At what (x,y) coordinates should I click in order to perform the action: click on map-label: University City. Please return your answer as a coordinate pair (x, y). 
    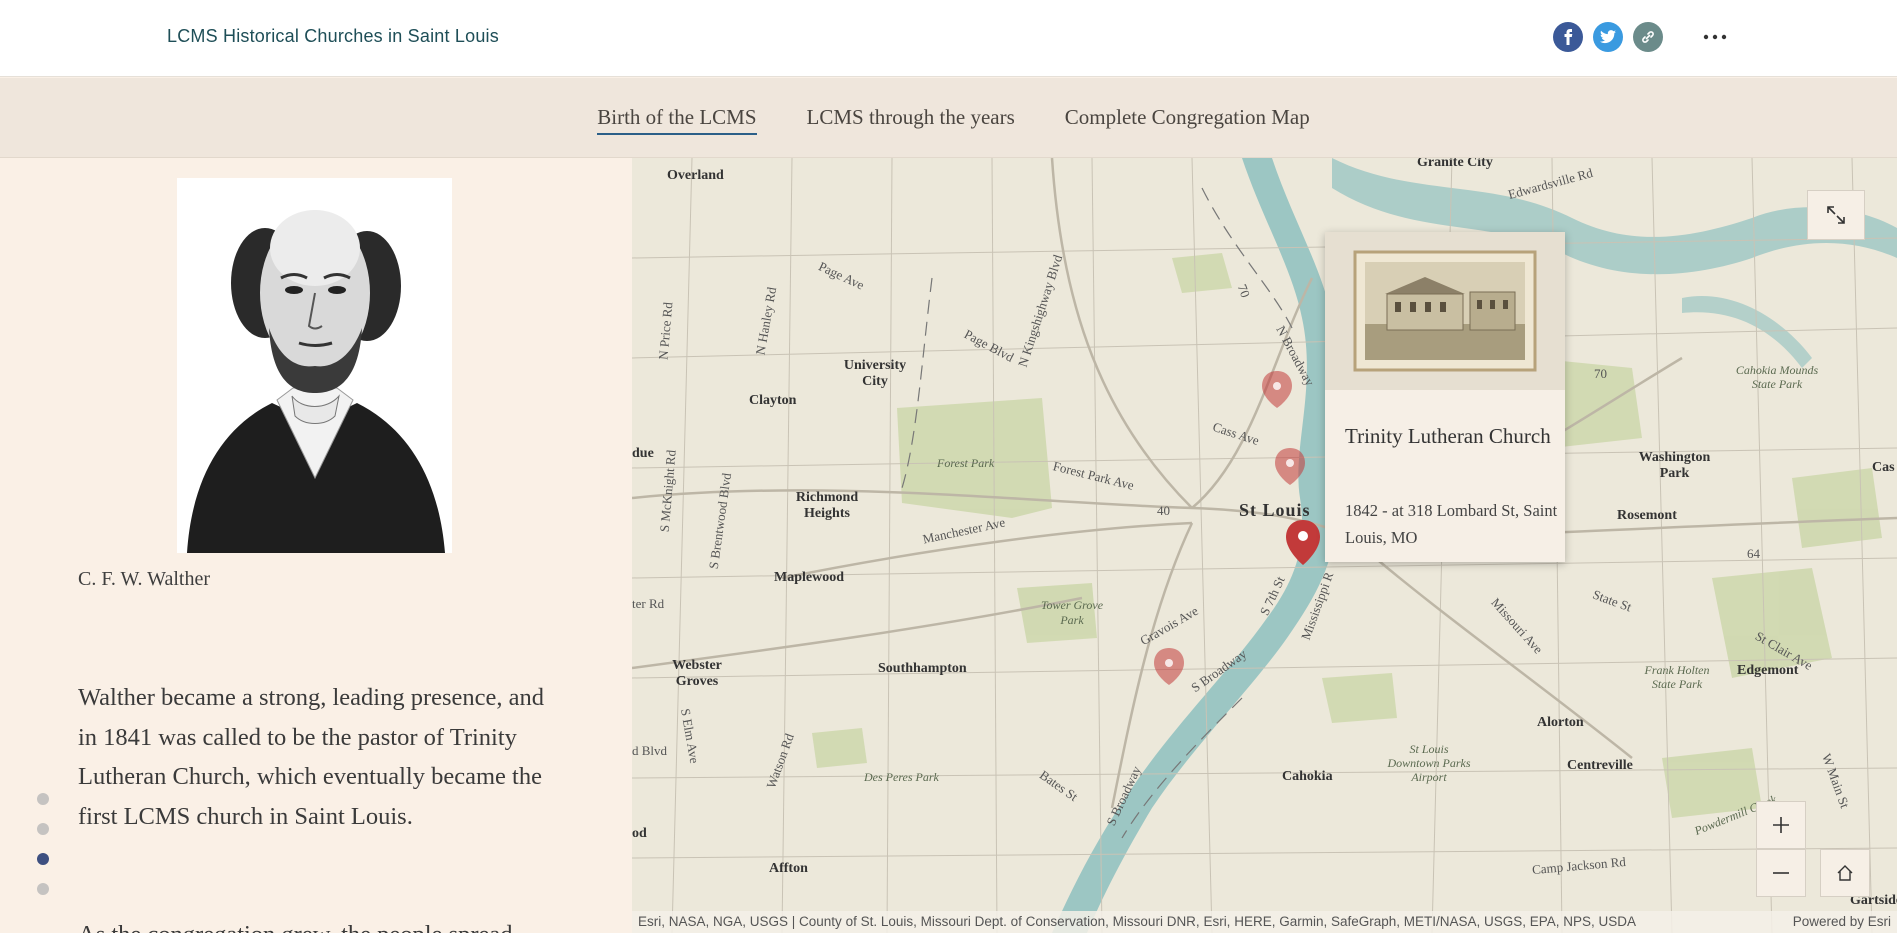
    Looking at the image, I should click on (875, 373).